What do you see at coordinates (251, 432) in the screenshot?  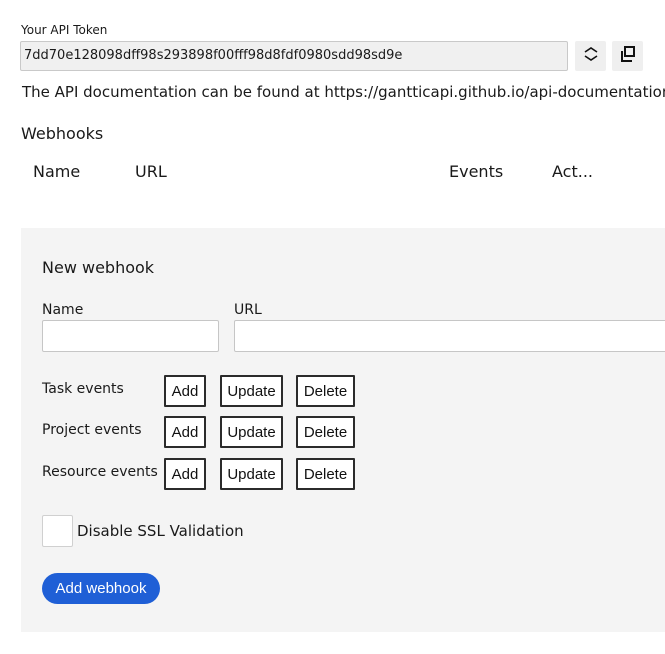 I see `project-update-button: Update` at bounding box center [251, 432].